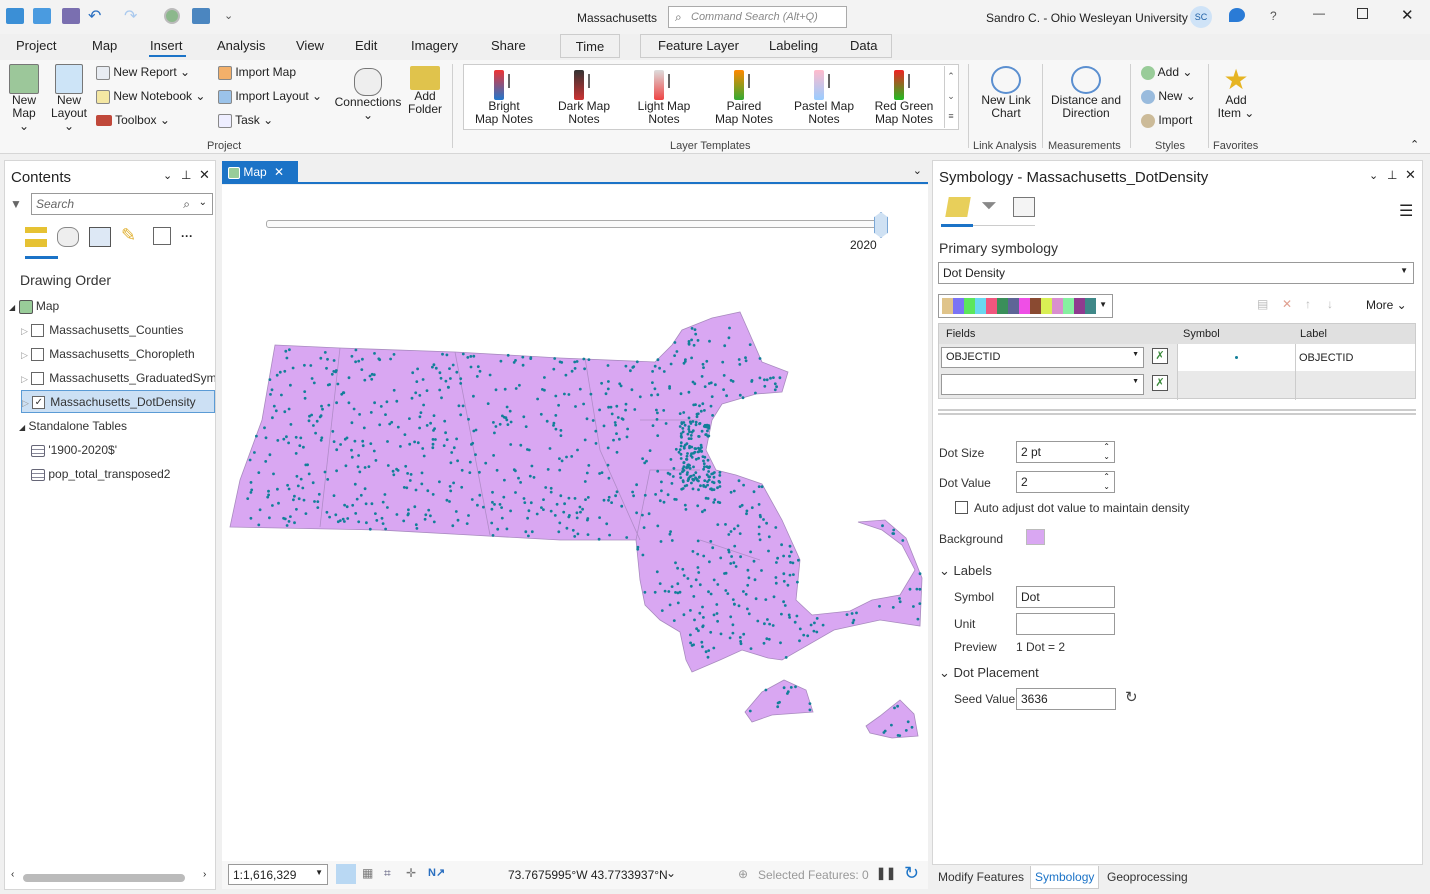 The height and width of the screenshot is (894, 1430). I want to click on maximize-icon, so click(1362, 13).